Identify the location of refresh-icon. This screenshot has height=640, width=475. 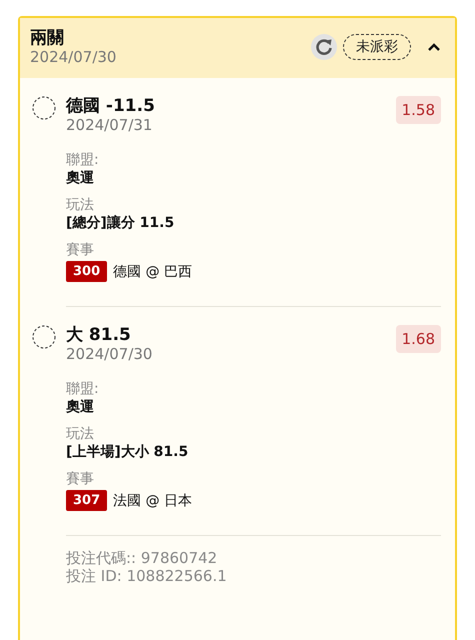
(324, 47).